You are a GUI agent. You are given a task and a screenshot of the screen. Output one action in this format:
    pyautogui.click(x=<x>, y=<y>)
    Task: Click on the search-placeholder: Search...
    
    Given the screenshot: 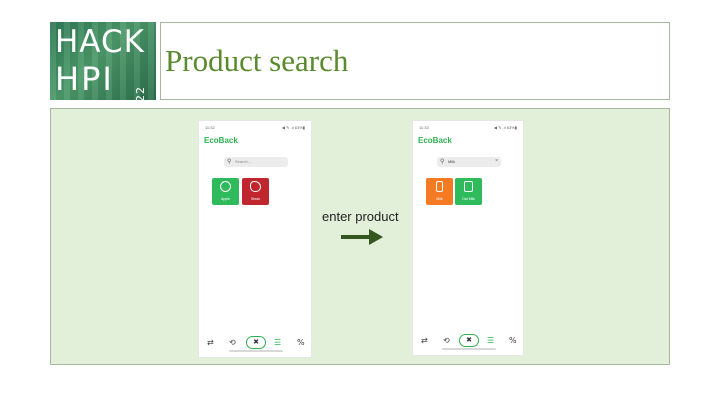 What is the action you would take?
    pyautogui.click(x=243, y=161)
    